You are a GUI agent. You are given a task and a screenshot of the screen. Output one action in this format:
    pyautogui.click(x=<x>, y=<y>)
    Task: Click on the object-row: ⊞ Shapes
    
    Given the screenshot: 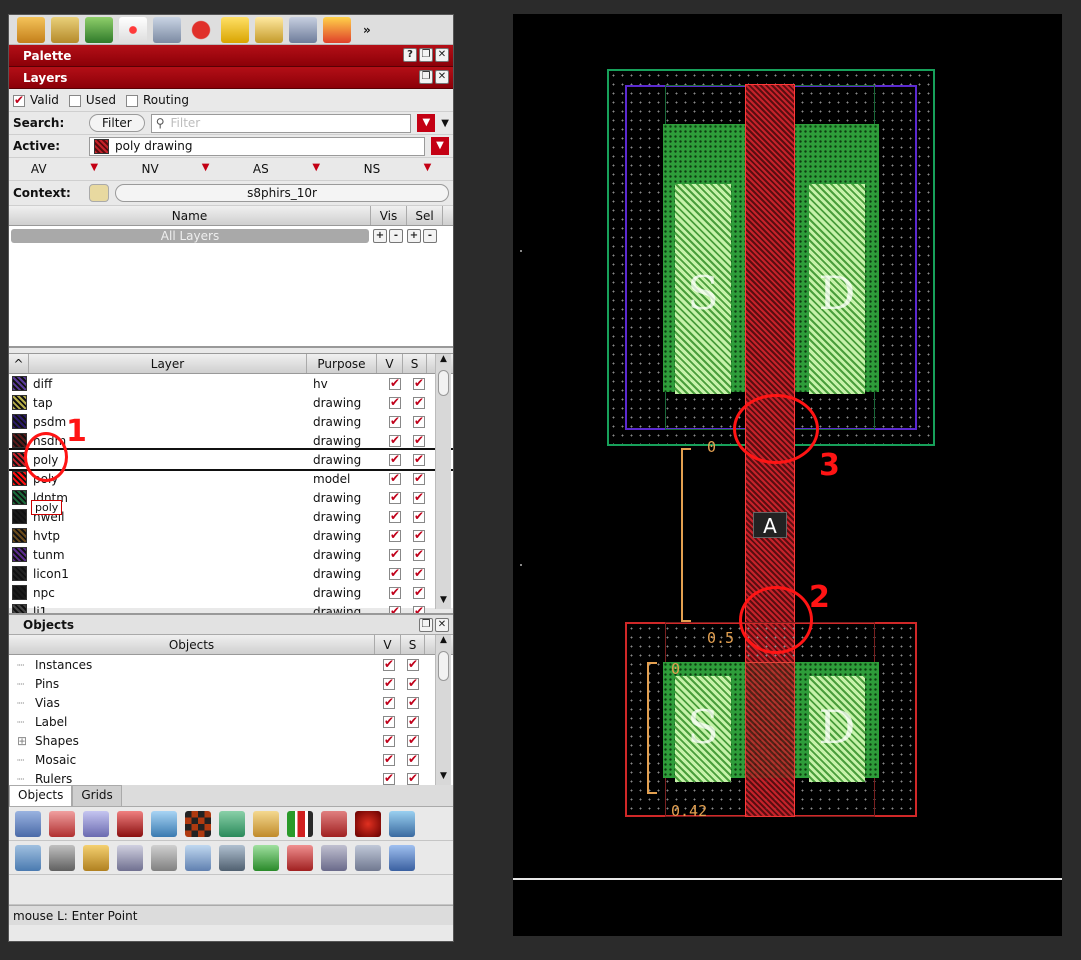 What is the action you would take?
    pyautogui.click(x=231, y=740)
    